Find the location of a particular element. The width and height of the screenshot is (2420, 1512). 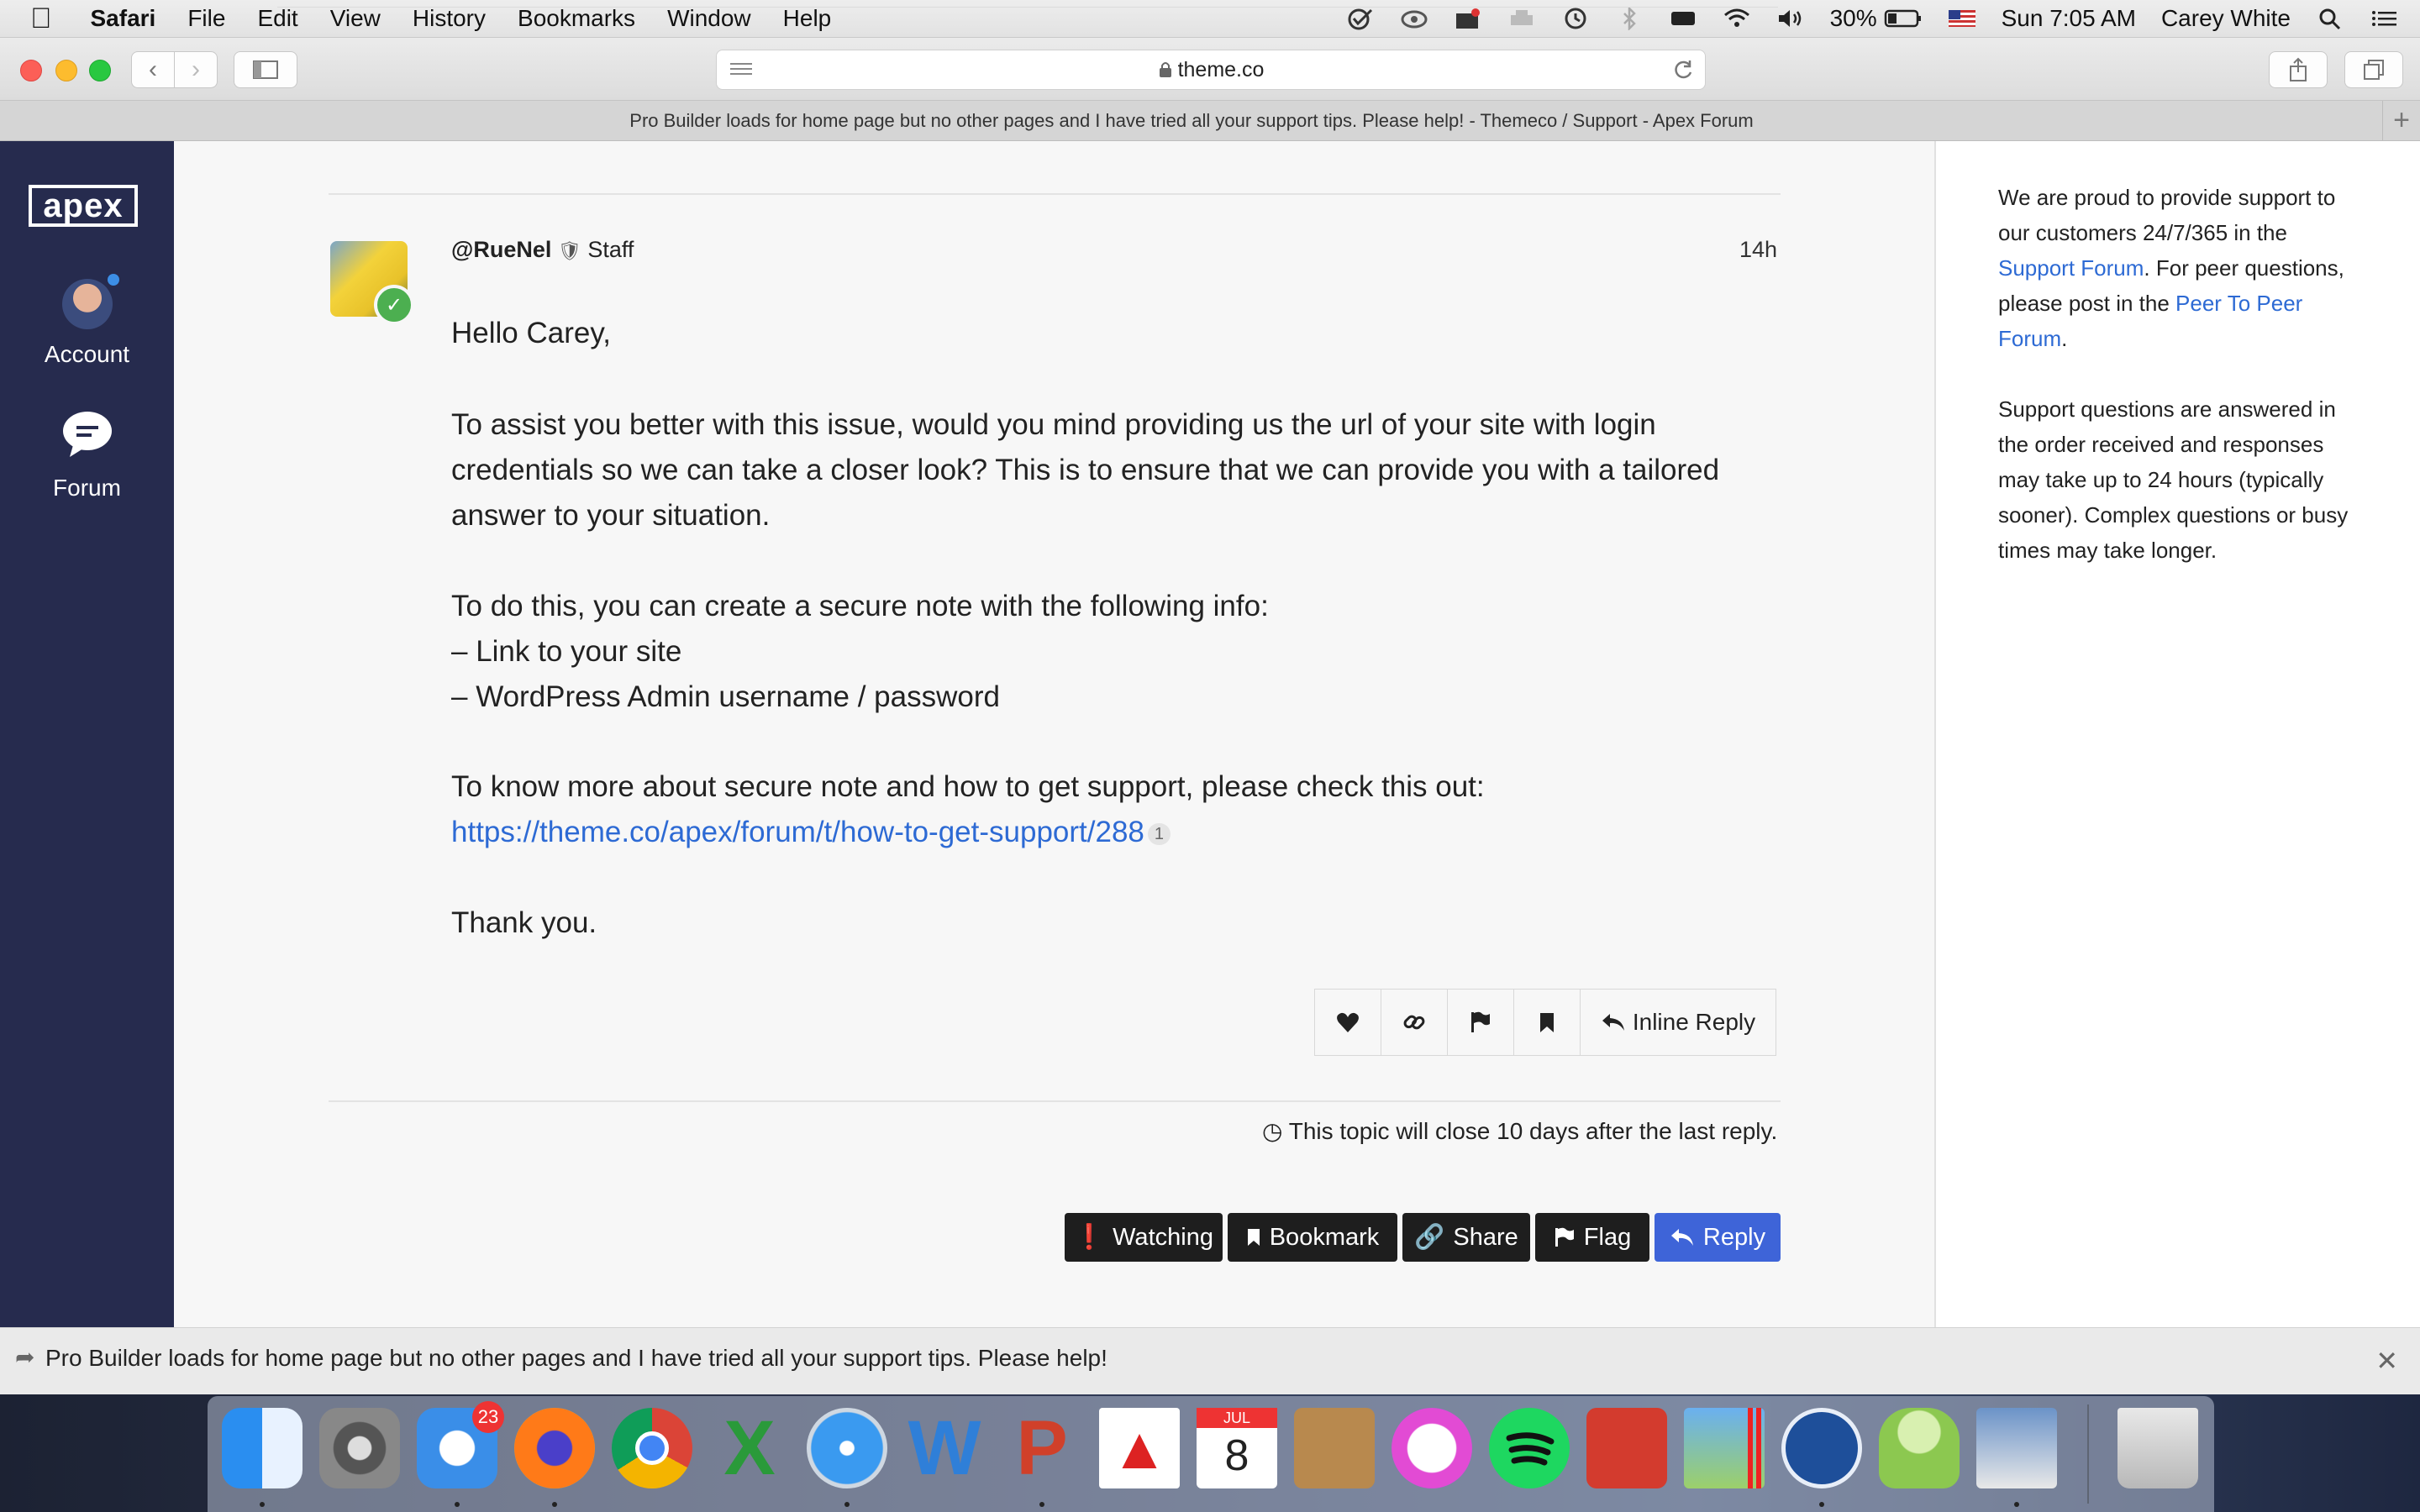

share-page-button is located at coordinates (2298, 69).